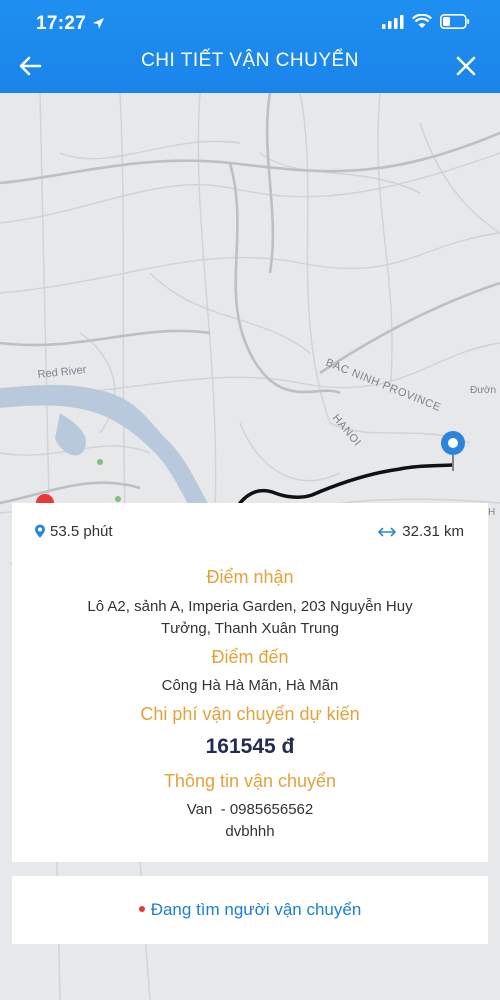 The height and width of the screenshot is (1000, 500). I want to click on status-icons, so click(426, 21).